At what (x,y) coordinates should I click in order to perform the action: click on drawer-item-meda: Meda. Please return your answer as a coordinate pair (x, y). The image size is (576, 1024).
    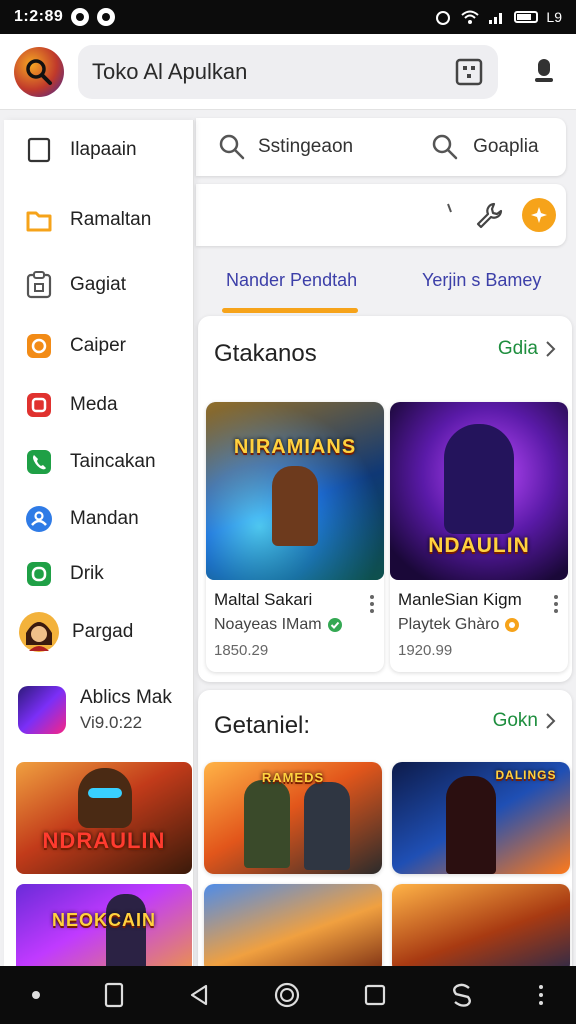
    Looking at the image, I should click on (98, 405).